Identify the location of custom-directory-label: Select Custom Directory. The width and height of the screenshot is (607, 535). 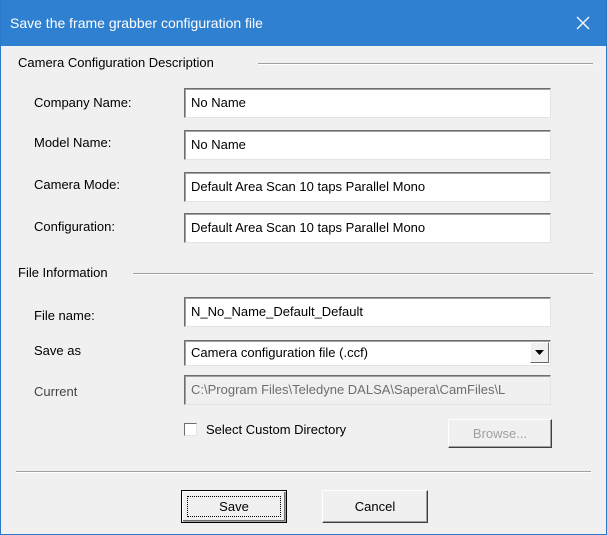
(276, 430).